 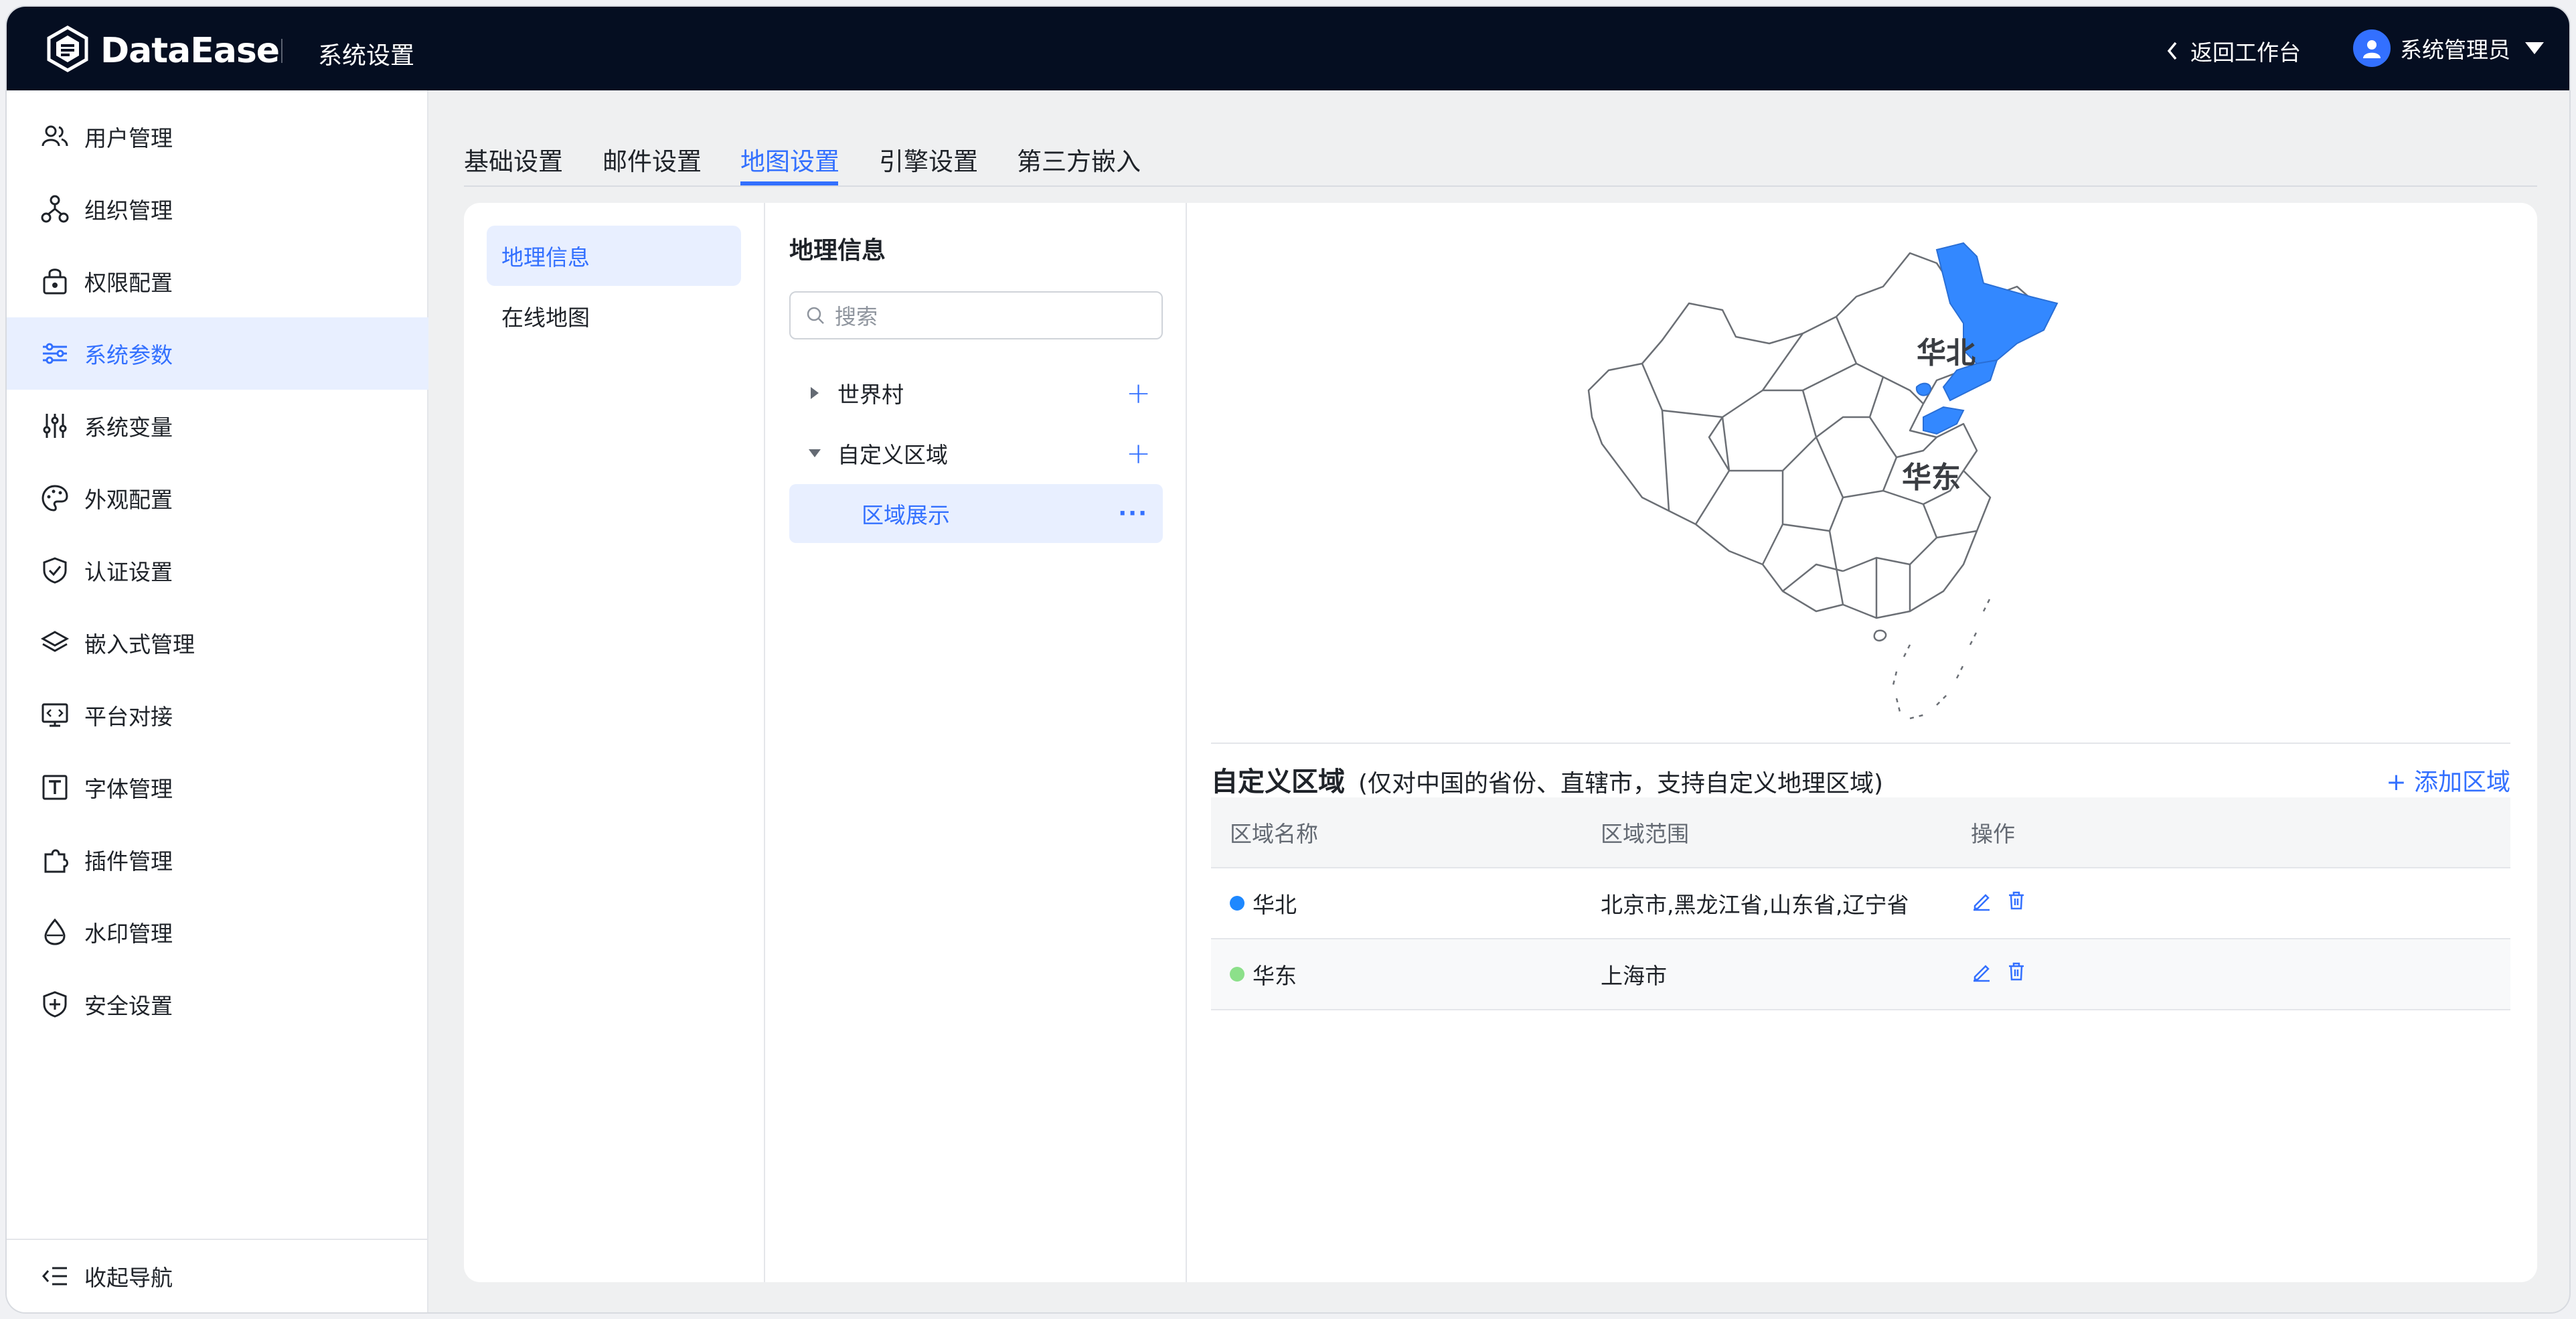 What do you see at coordinates (128, 861) in the screenshot?
I see `sidebar-item-label: 插件管理` at bounding box center [128, 861].